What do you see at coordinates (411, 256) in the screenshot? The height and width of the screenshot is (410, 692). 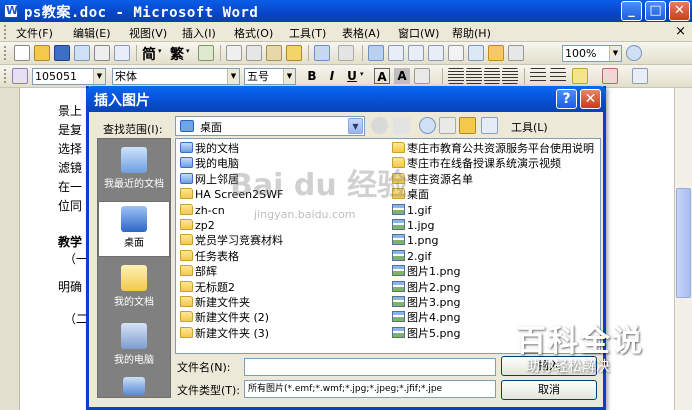 I see `file-item: 2.gif` at bounding box center [411, 256].